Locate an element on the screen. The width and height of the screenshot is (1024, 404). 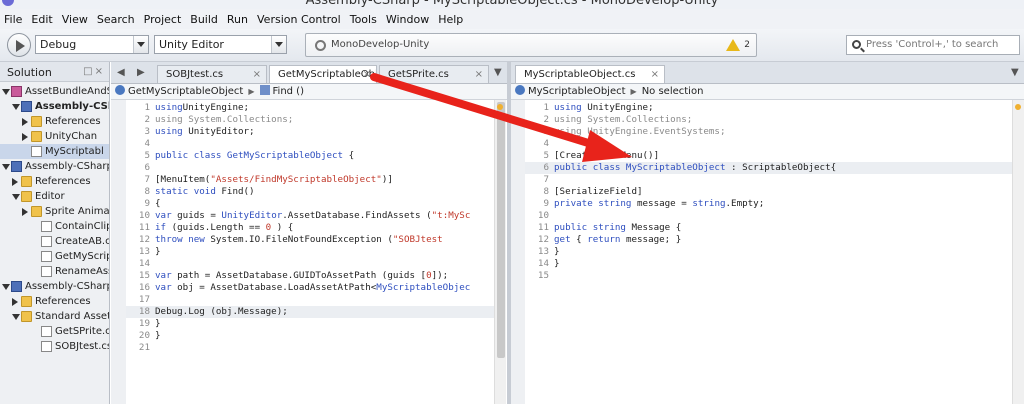
target-value: Unity Editor is located at coordinates (191, 44).